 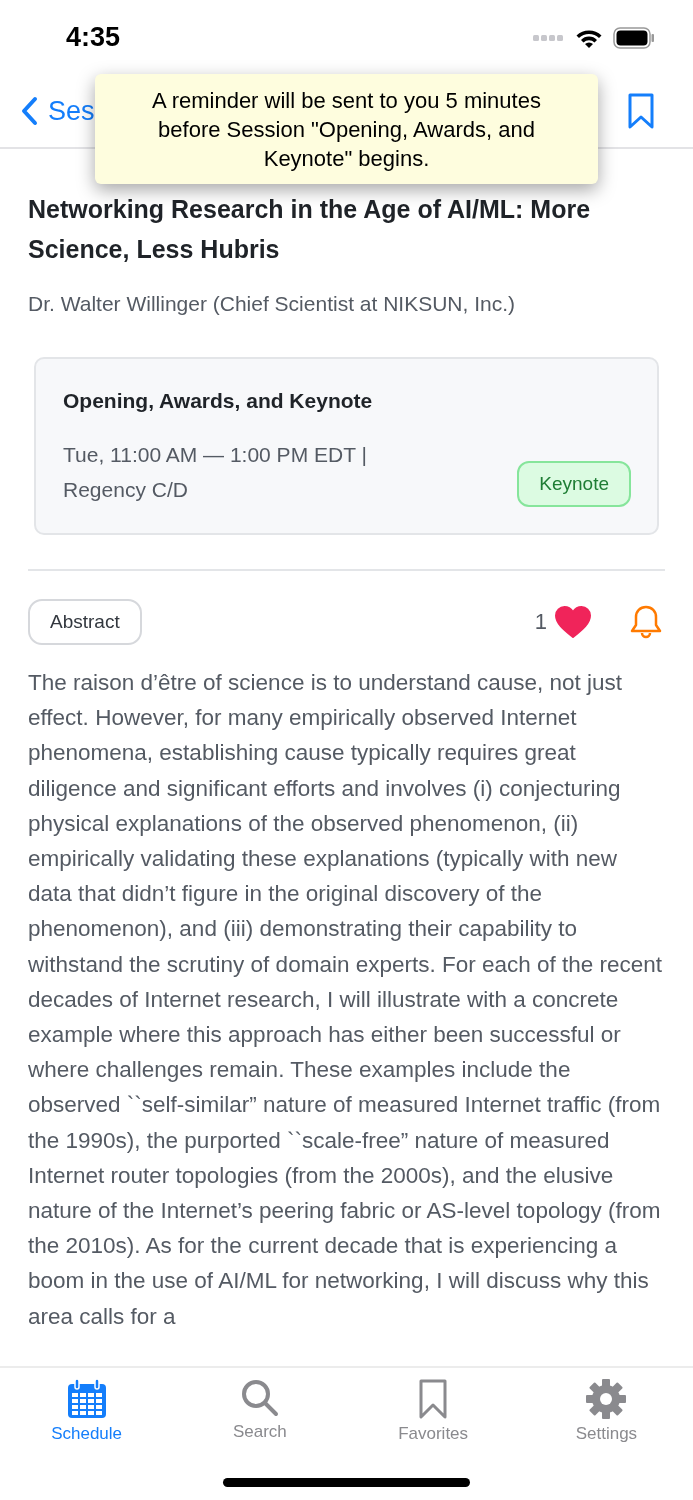 What do you see at coordinates (86, 1399) in the screenshot?
I see `calendar-icon` at bounding box center [86, 1399].